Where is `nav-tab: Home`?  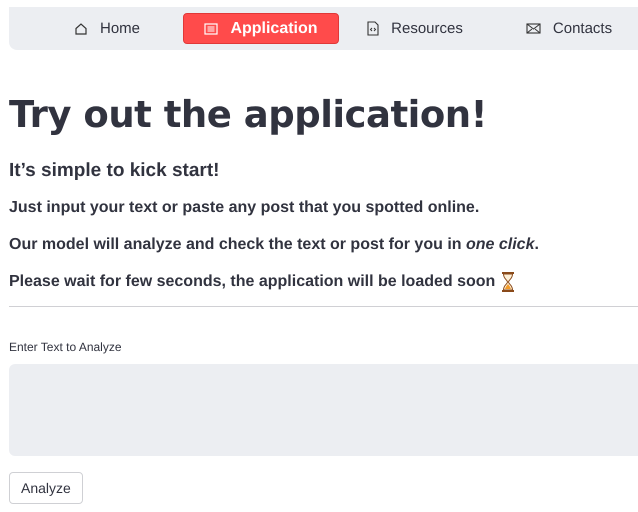
nav-tab: Home is located at coordinates (107, 28).